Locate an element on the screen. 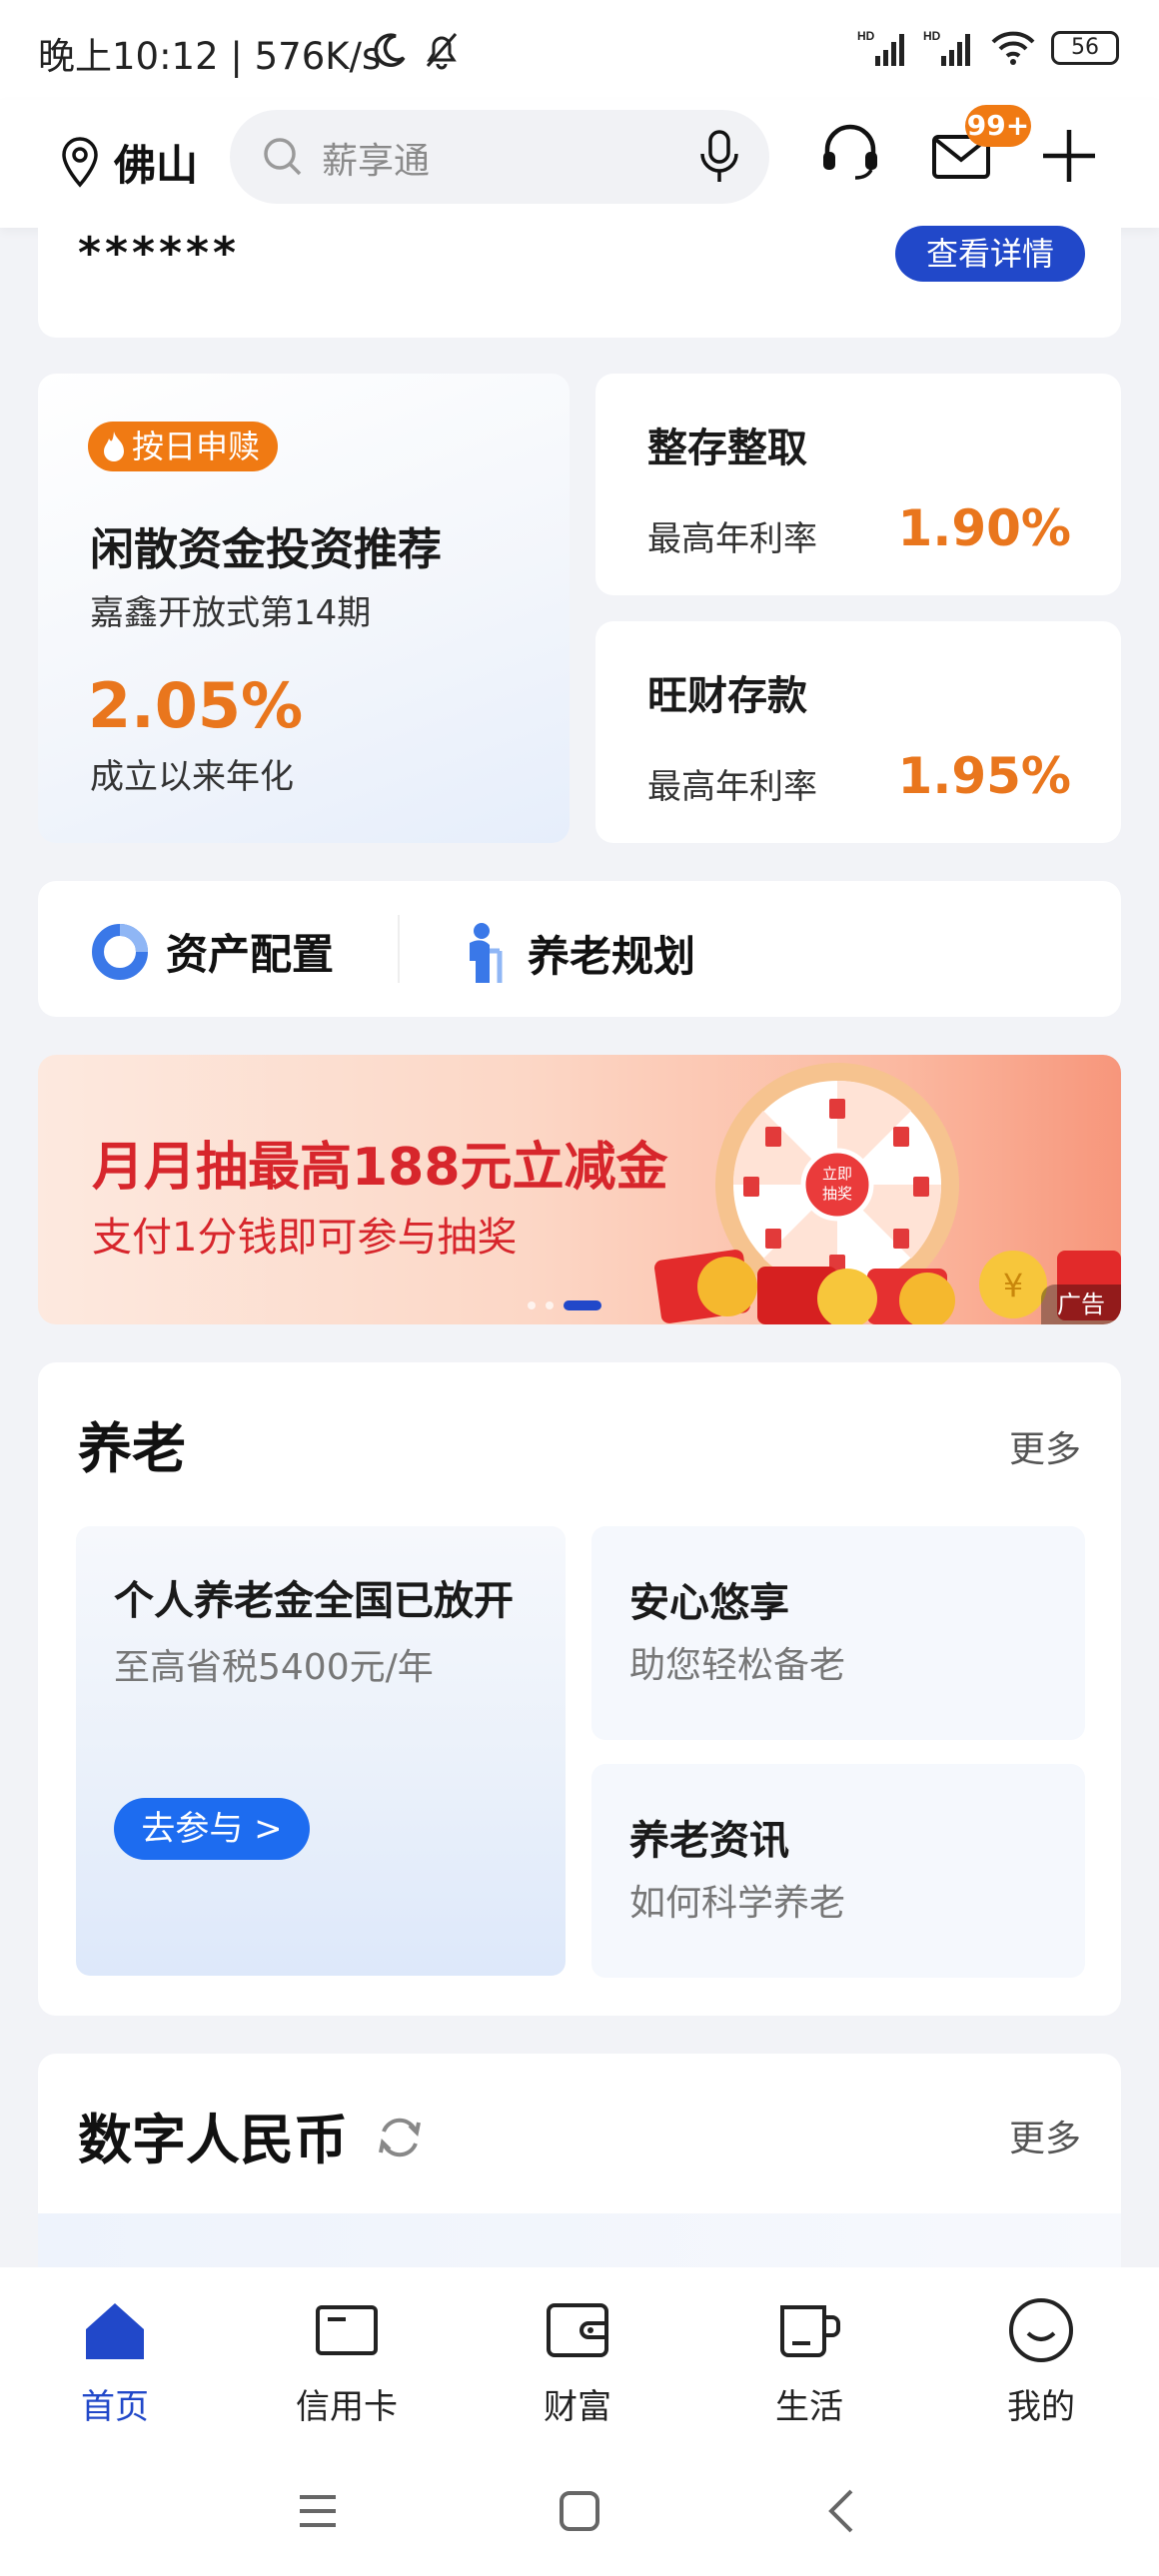 This screenshot has height=2576, width=1159. view-details-button: 查看详情 is located at coordinates (990, 254).